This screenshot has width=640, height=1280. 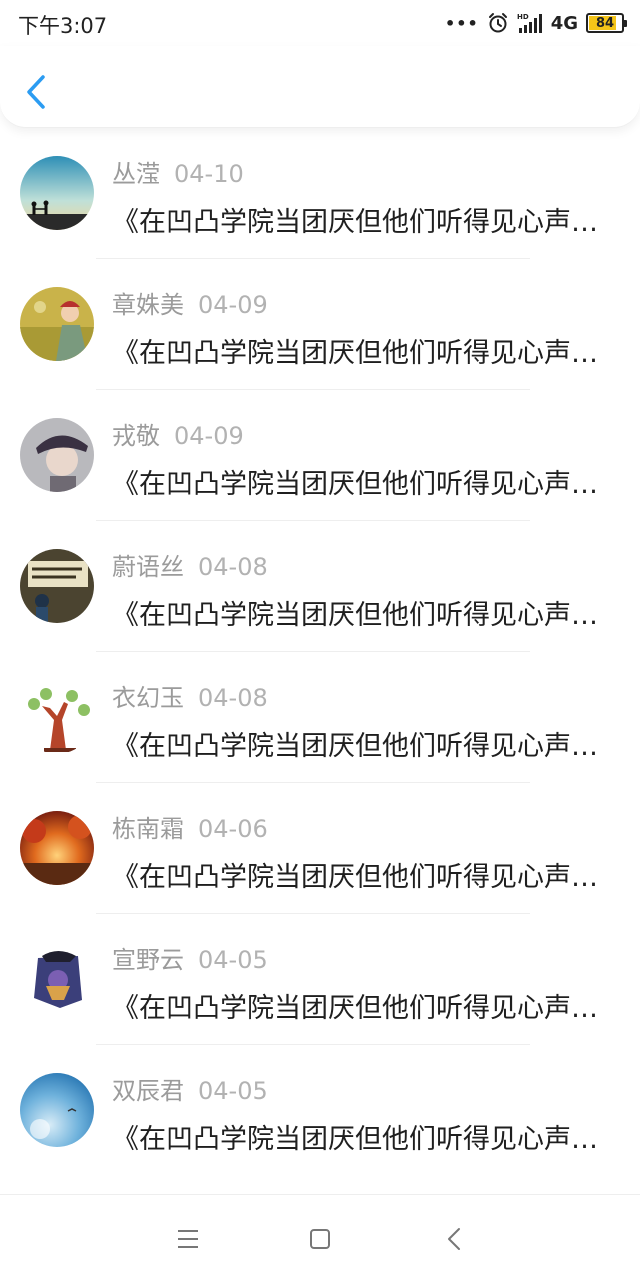 I want to click on status-time: 下午3:07, so click(x=63, y=26).